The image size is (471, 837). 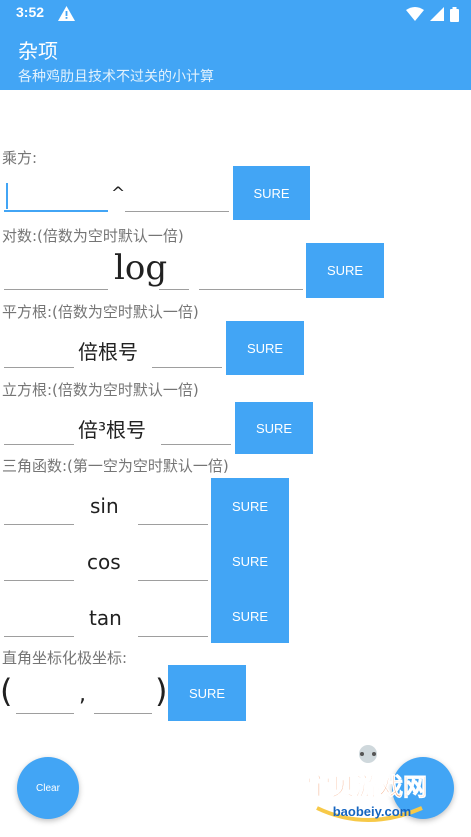 I want to click on status-bar: 3:52, so click(x=235, y=14).